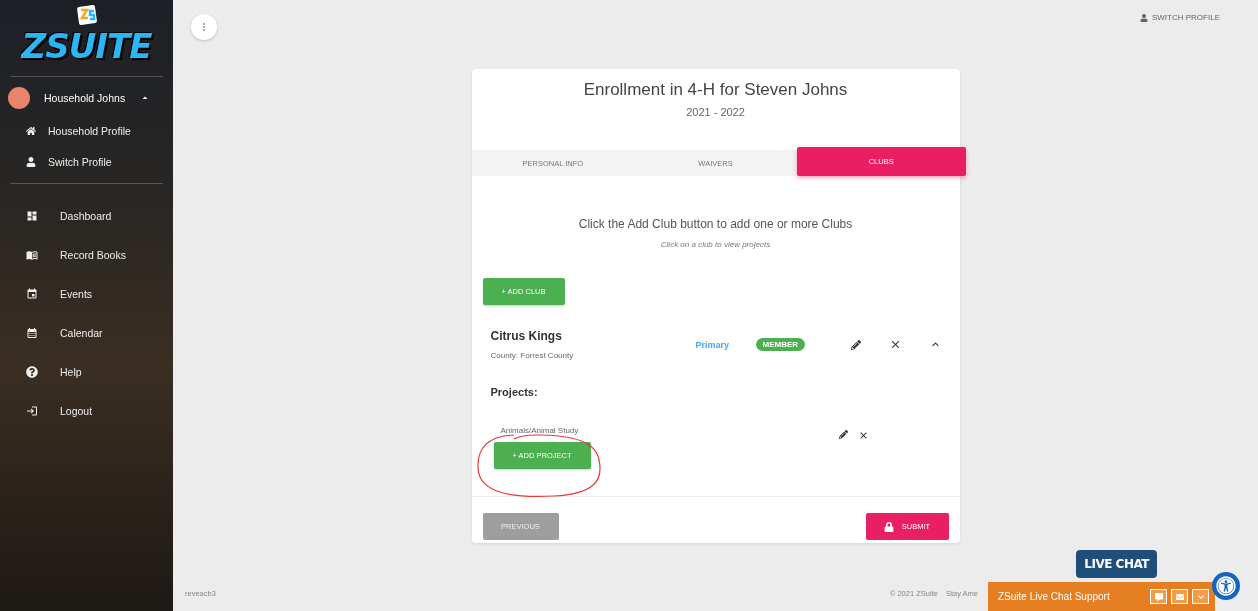 Image resolution: width=1258 pixels, height=611 pixels. I want to click on logo-icon, so click(86, 15).